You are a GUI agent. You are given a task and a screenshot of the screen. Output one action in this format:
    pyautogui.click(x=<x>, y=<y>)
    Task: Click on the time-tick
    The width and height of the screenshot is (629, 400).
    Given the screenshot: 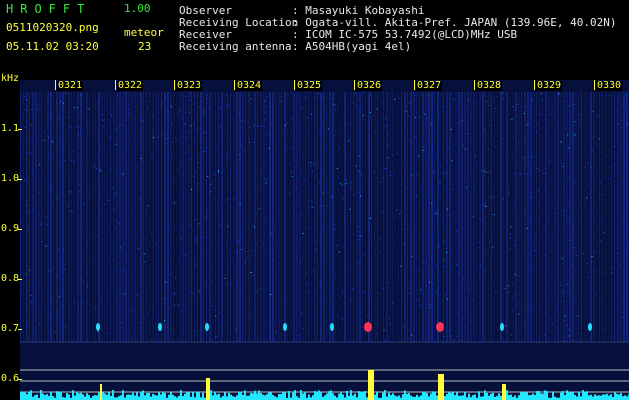 What is the action you would take?
    pyautogui.click(x=115, y=85)
    